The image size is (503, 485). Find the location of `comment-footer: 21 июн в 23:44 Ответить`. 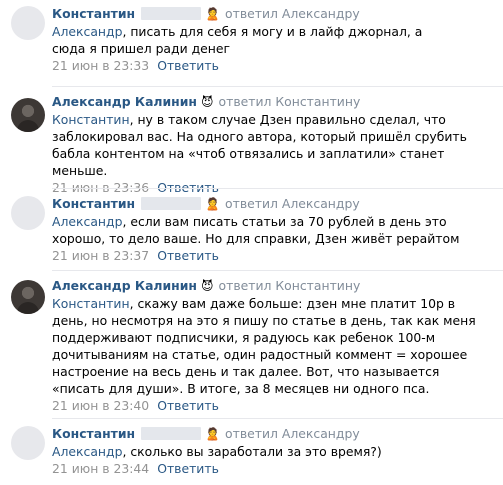

comment-footer: 21 июн в 23:44 Ответить is located at coordinates (273, 469).